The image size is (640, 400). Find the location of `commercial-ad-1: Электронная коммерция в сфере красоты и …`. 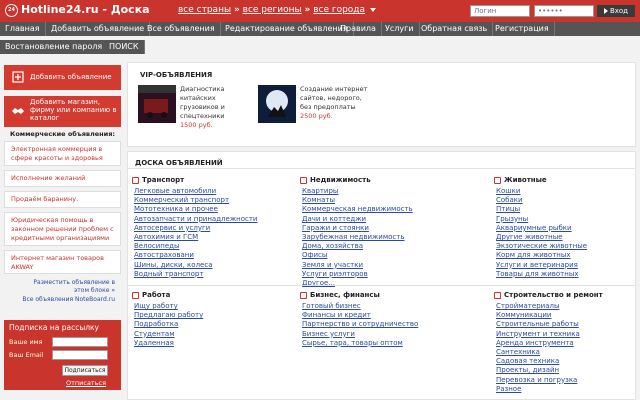

commercial-ad-1: Электронная коммерция в сфере красоты и … is located at coordinates (62, 153).